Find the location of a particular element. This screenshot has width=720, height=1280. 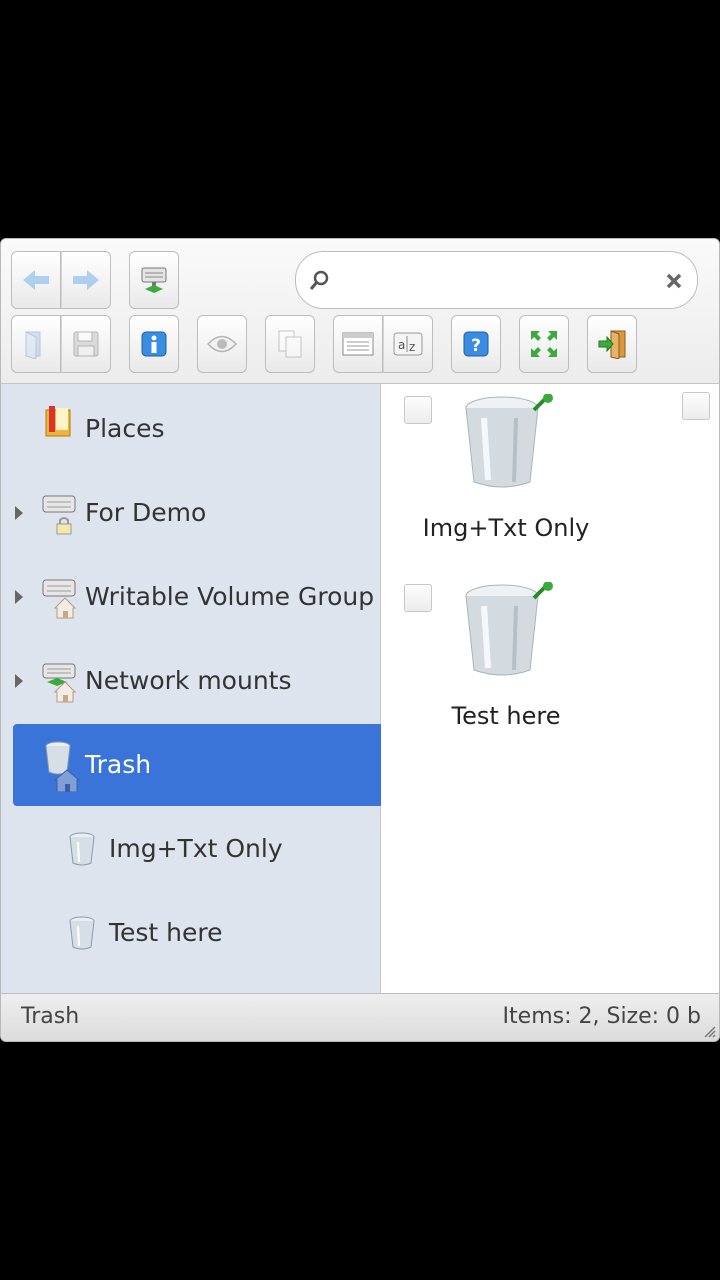

places-icon is located at coordinates (58, 421).